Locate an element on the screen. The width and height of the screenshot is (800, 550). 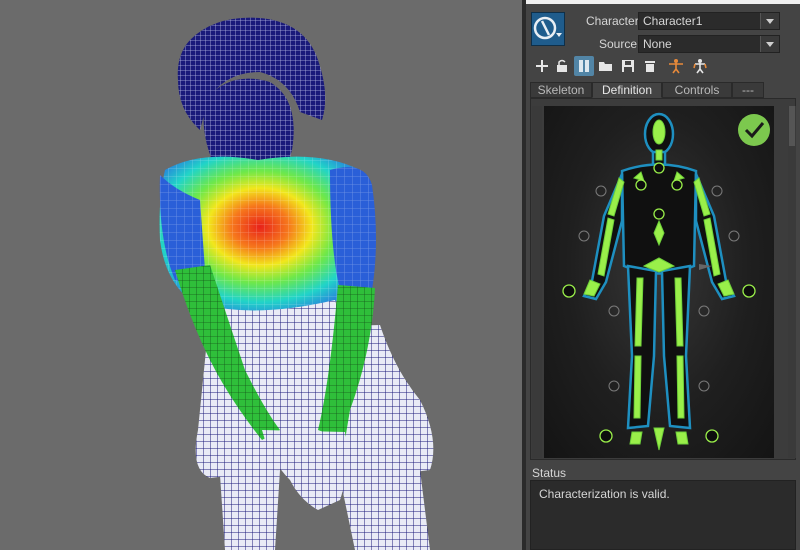
tab-skeleton: Skeleton is located at coordinates (561, 90).